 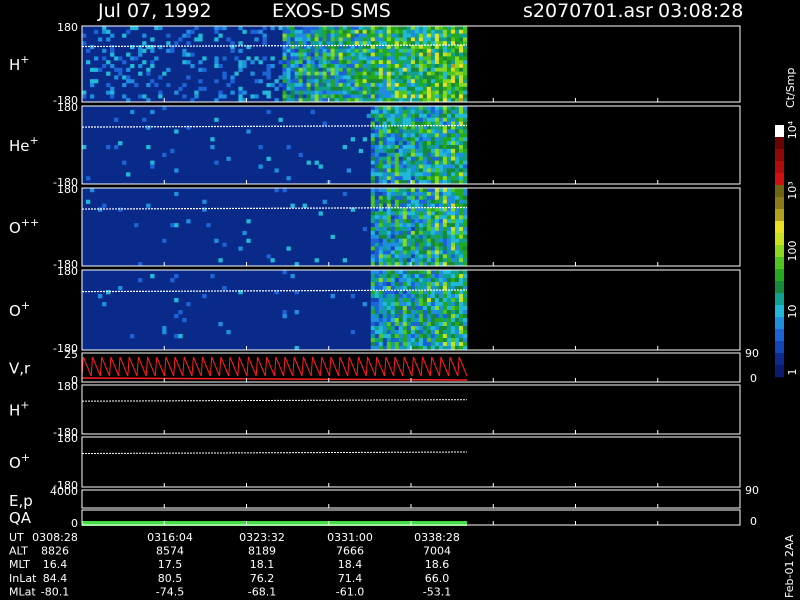 What do you see at coordinates (55, 578) in the screenshot?
I see `stats-value: 84.4` at bounding box center [55, 578].